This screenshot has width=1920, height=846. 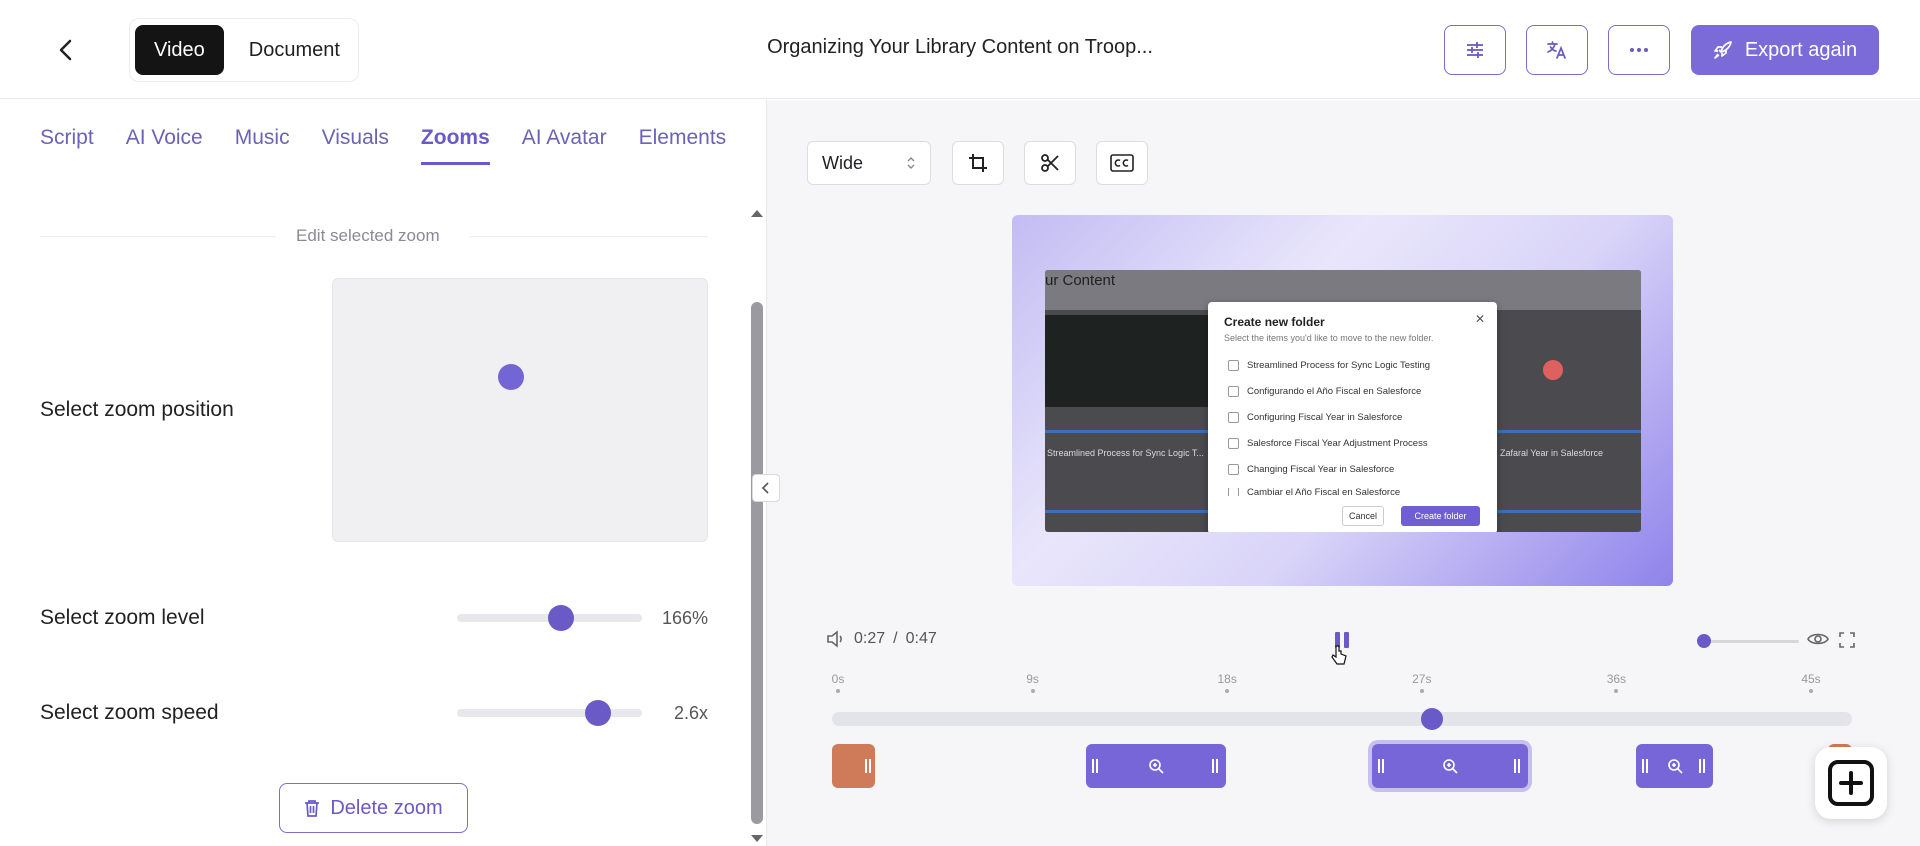 What do you see at coordinates (67, 145) in the screenshot?
I see `tab-script: Script` at bounding box center [67, 145].